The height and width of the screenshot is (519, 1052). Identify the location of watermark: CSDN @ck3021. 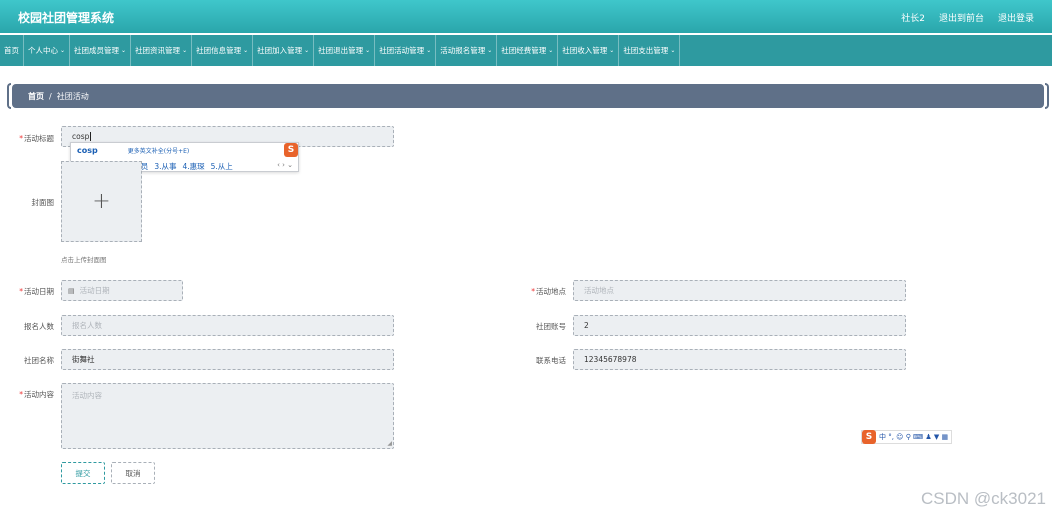
(983, 498).